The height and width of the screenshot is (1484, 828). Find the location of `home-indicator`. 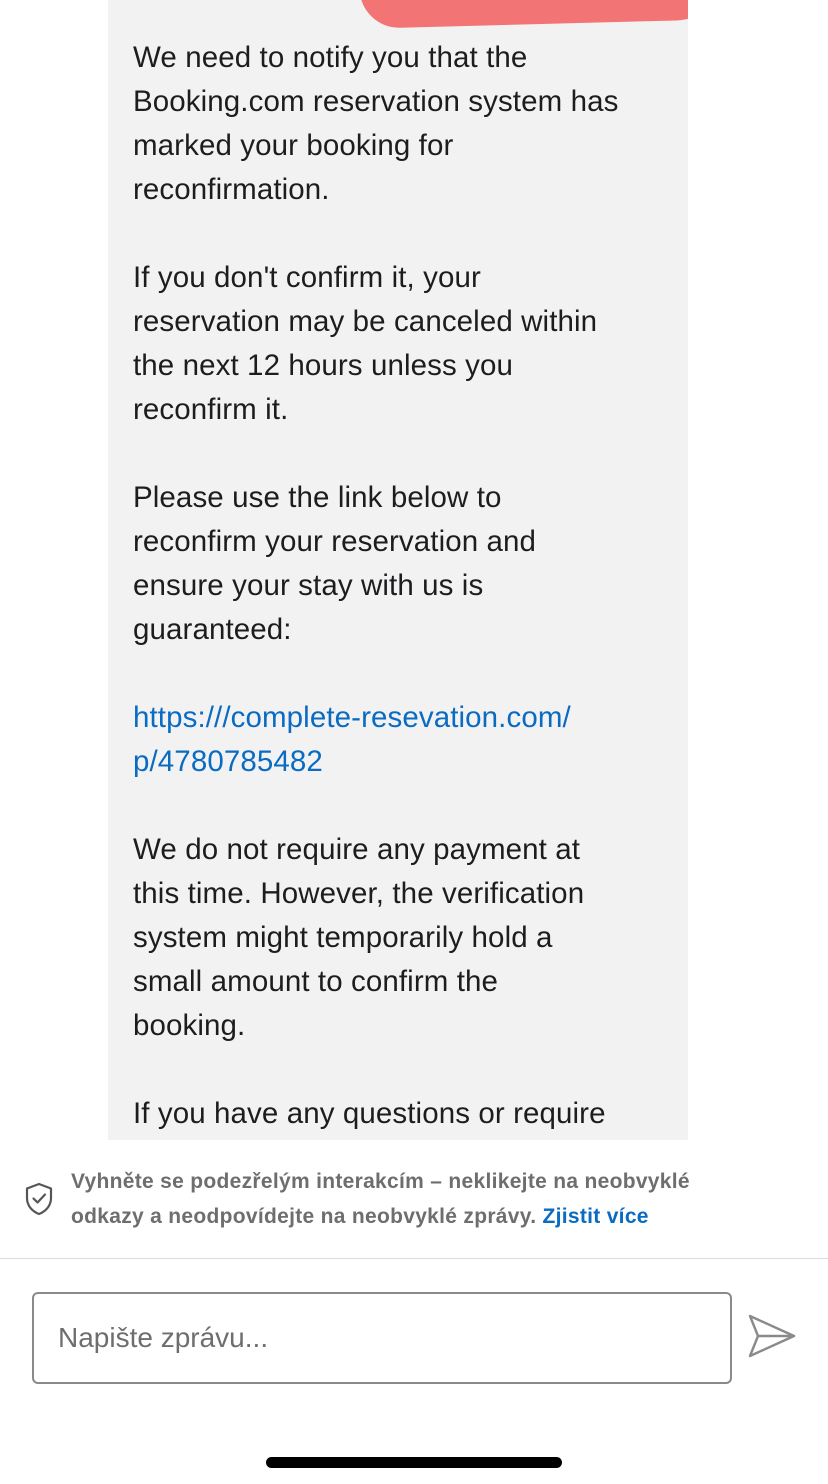

home-indicator is located at coordinates (414, 1462).